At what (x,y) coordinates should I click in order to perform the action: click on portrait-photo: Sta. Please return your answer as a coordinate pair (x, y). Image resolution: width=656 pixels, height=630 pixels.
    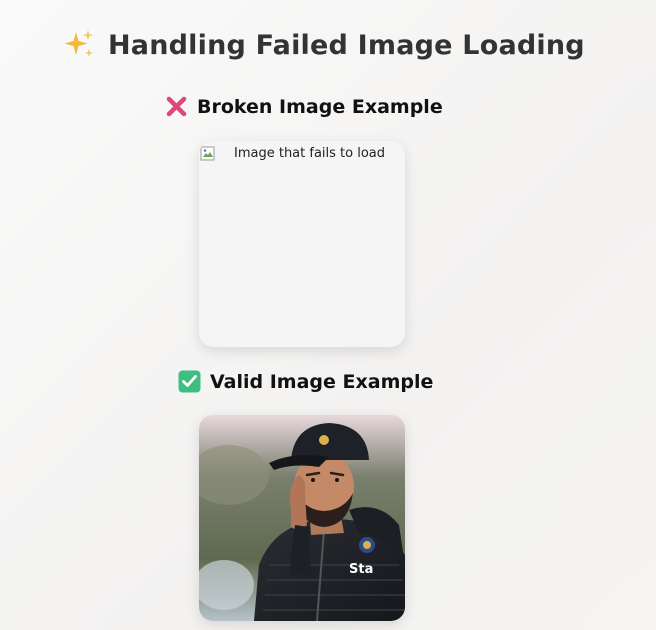
    Looking at the image, I should click on (302, 518).